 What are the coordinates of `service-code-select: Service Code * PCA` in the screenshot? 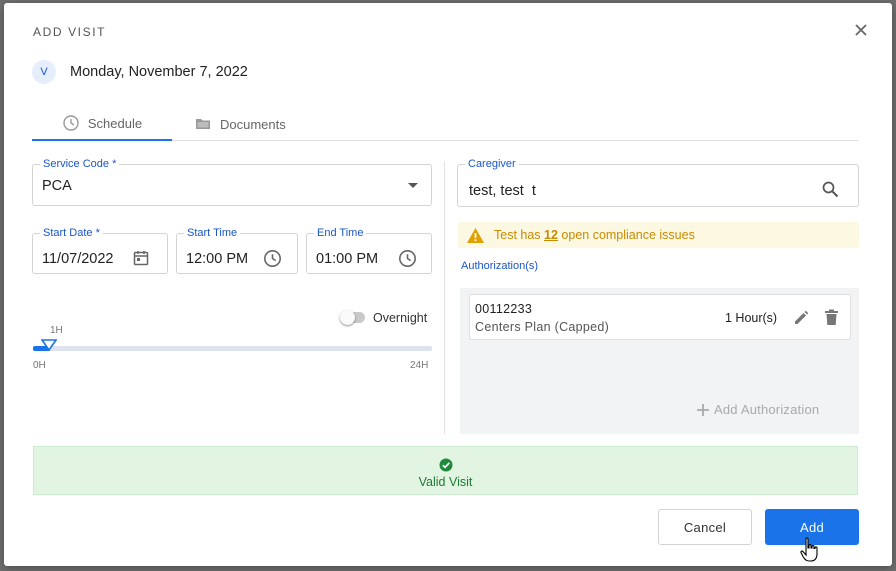 It's located at (232, 181).